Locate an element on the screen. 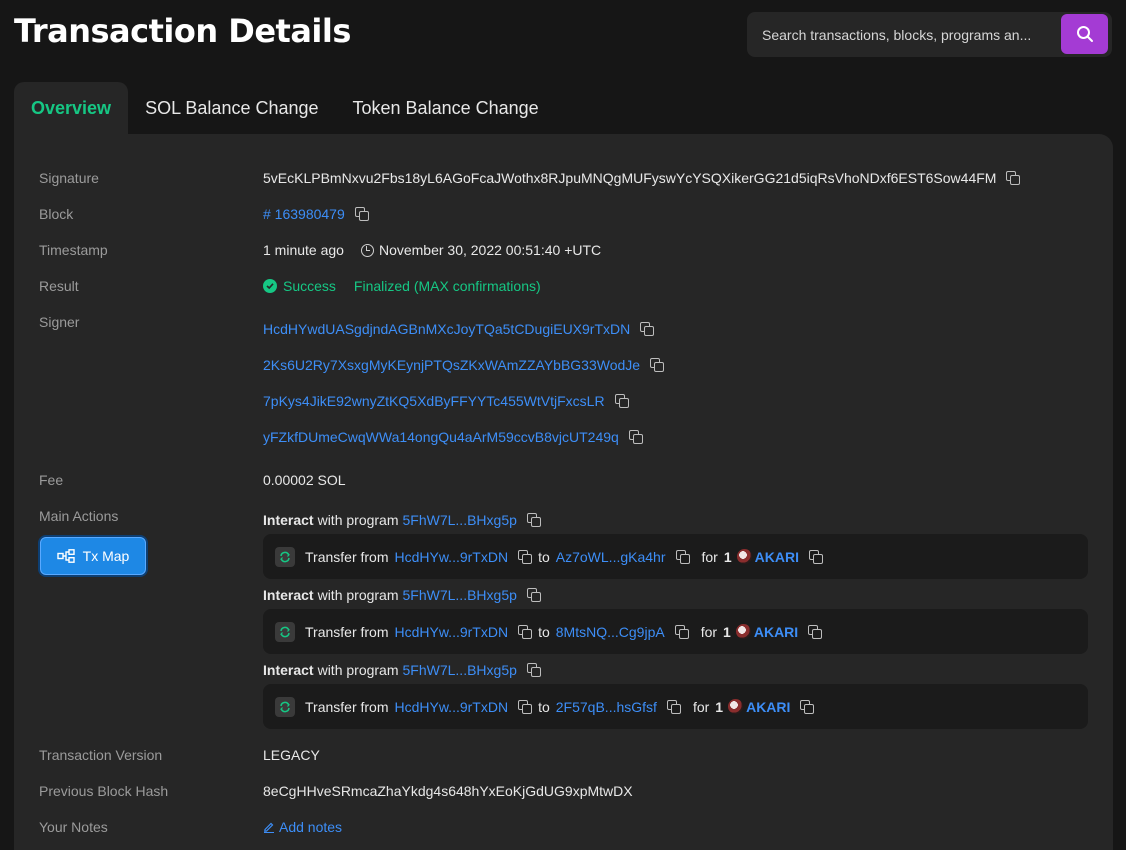  page-title: Transaction Details is located at coordinates (182, 31).